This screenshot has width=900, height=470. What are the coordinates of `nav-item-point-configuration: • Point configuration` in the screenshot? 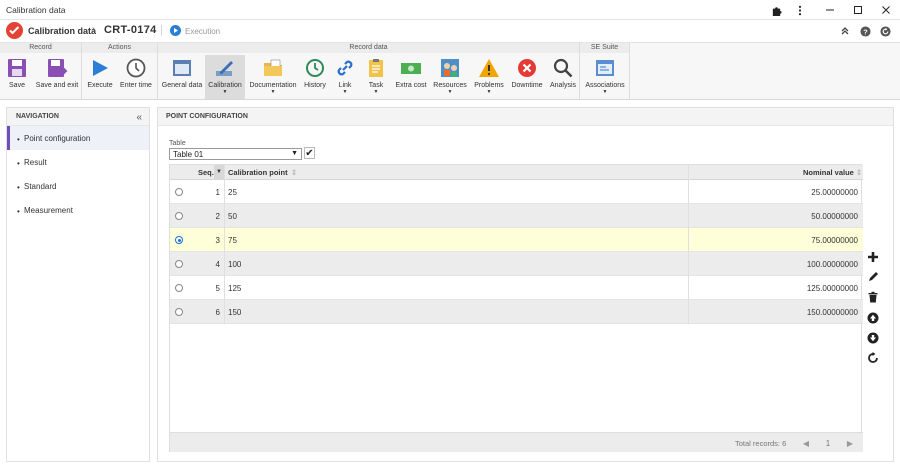 It's located at (78, 138).